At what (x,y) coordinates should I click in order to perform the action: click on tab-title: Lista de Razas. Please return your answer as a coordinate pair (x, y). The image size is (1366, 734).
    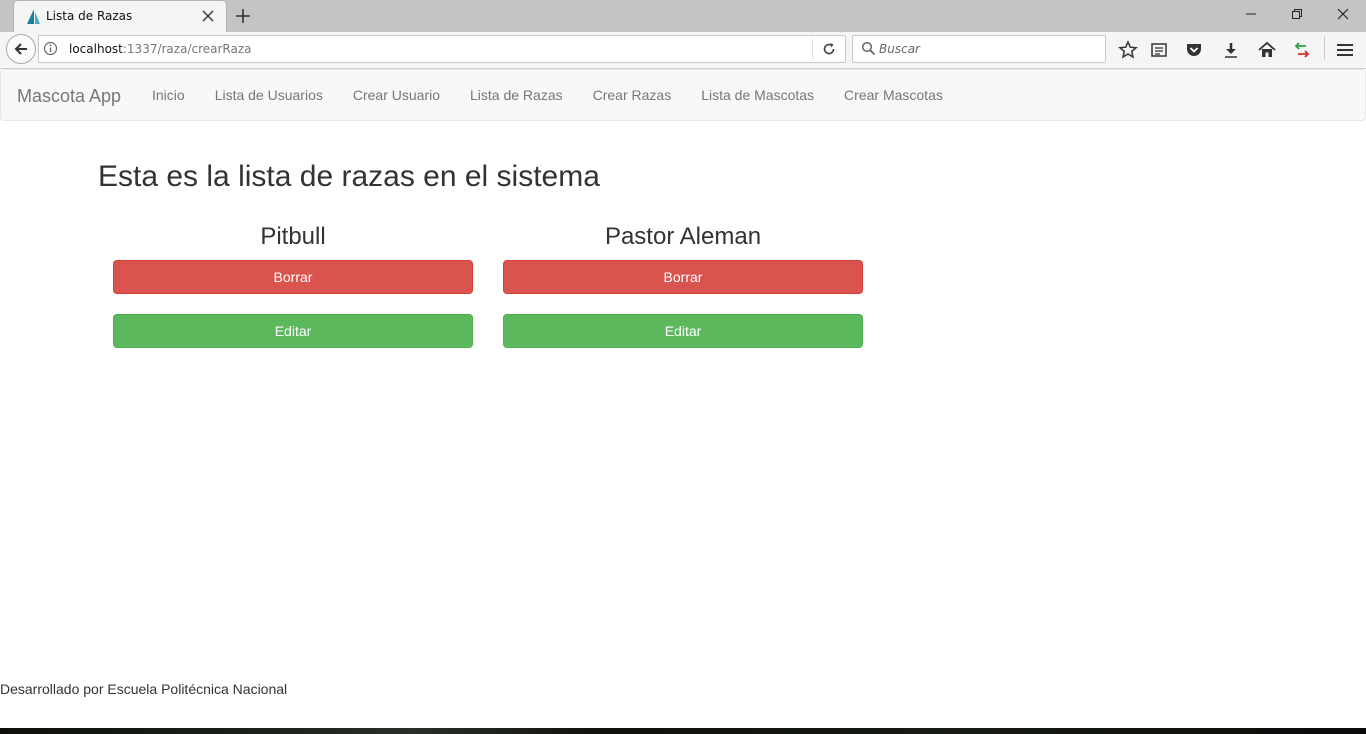
    Looking at the image, I should click on (89, 16).